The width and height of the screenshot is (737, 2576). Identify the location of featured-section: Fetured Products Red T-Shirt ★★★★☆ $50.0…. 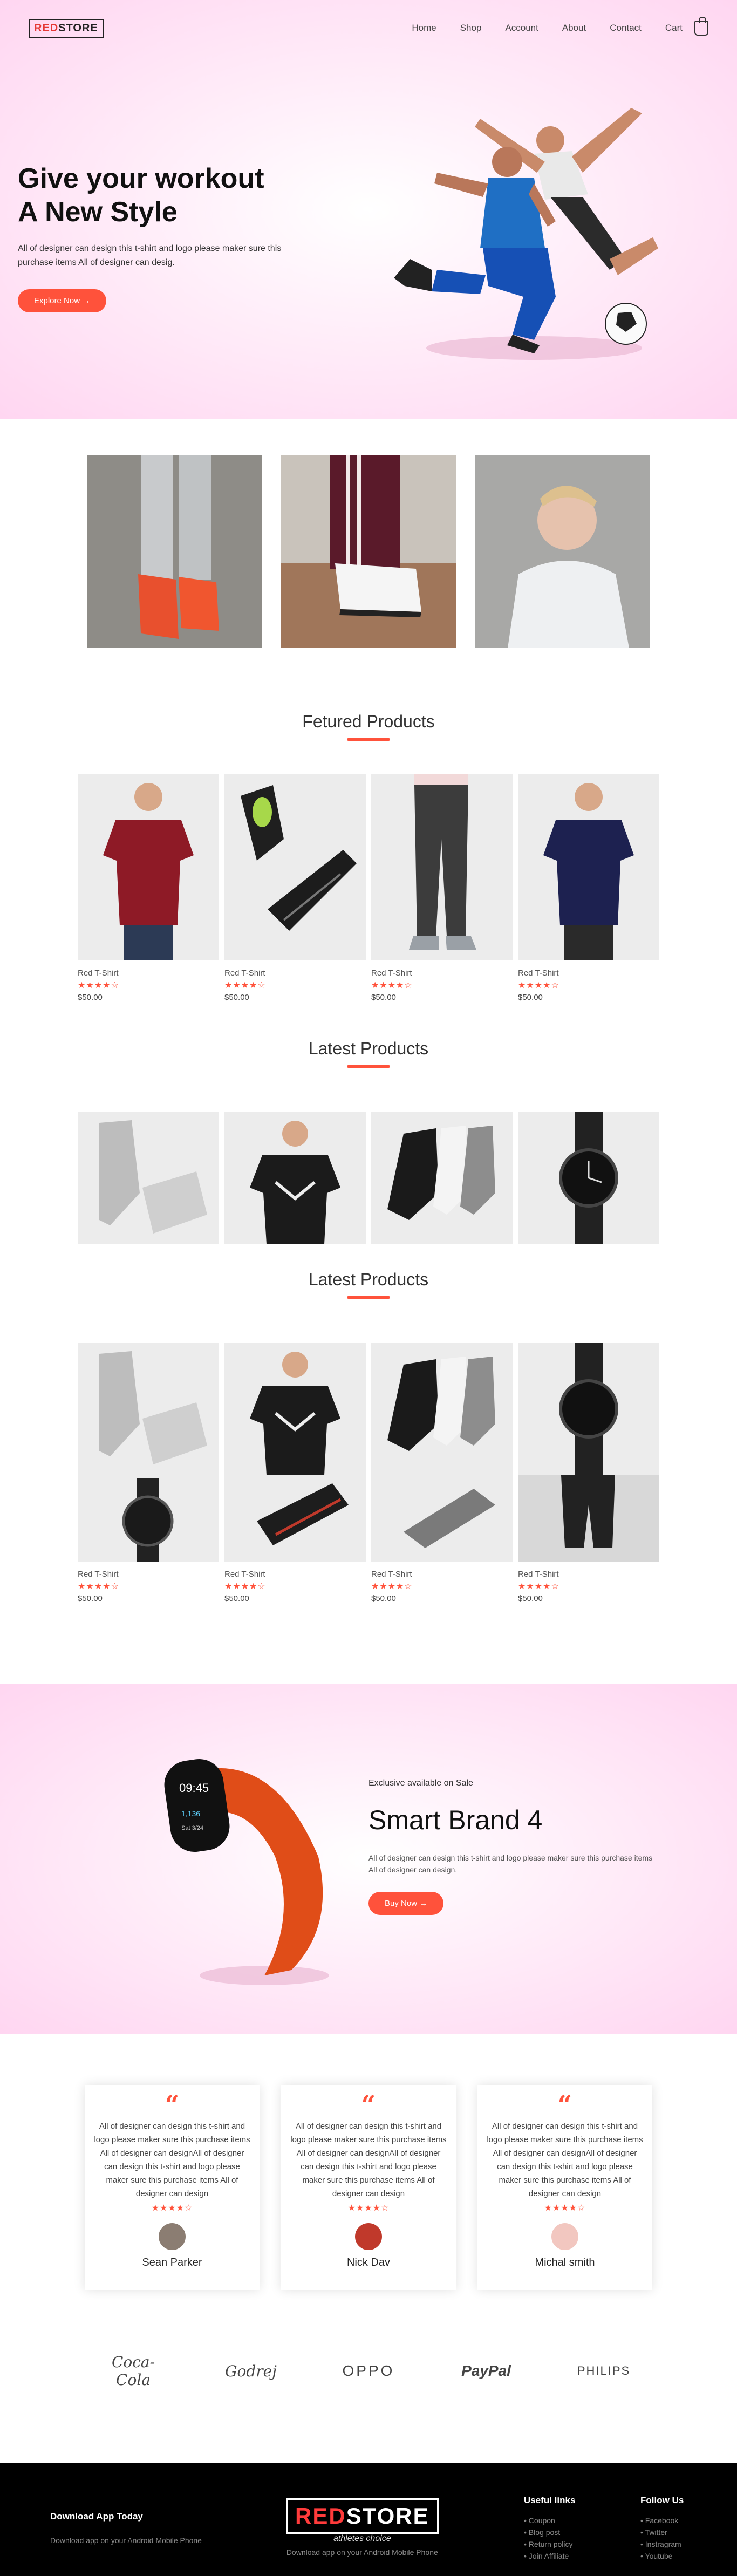
(368, 857).